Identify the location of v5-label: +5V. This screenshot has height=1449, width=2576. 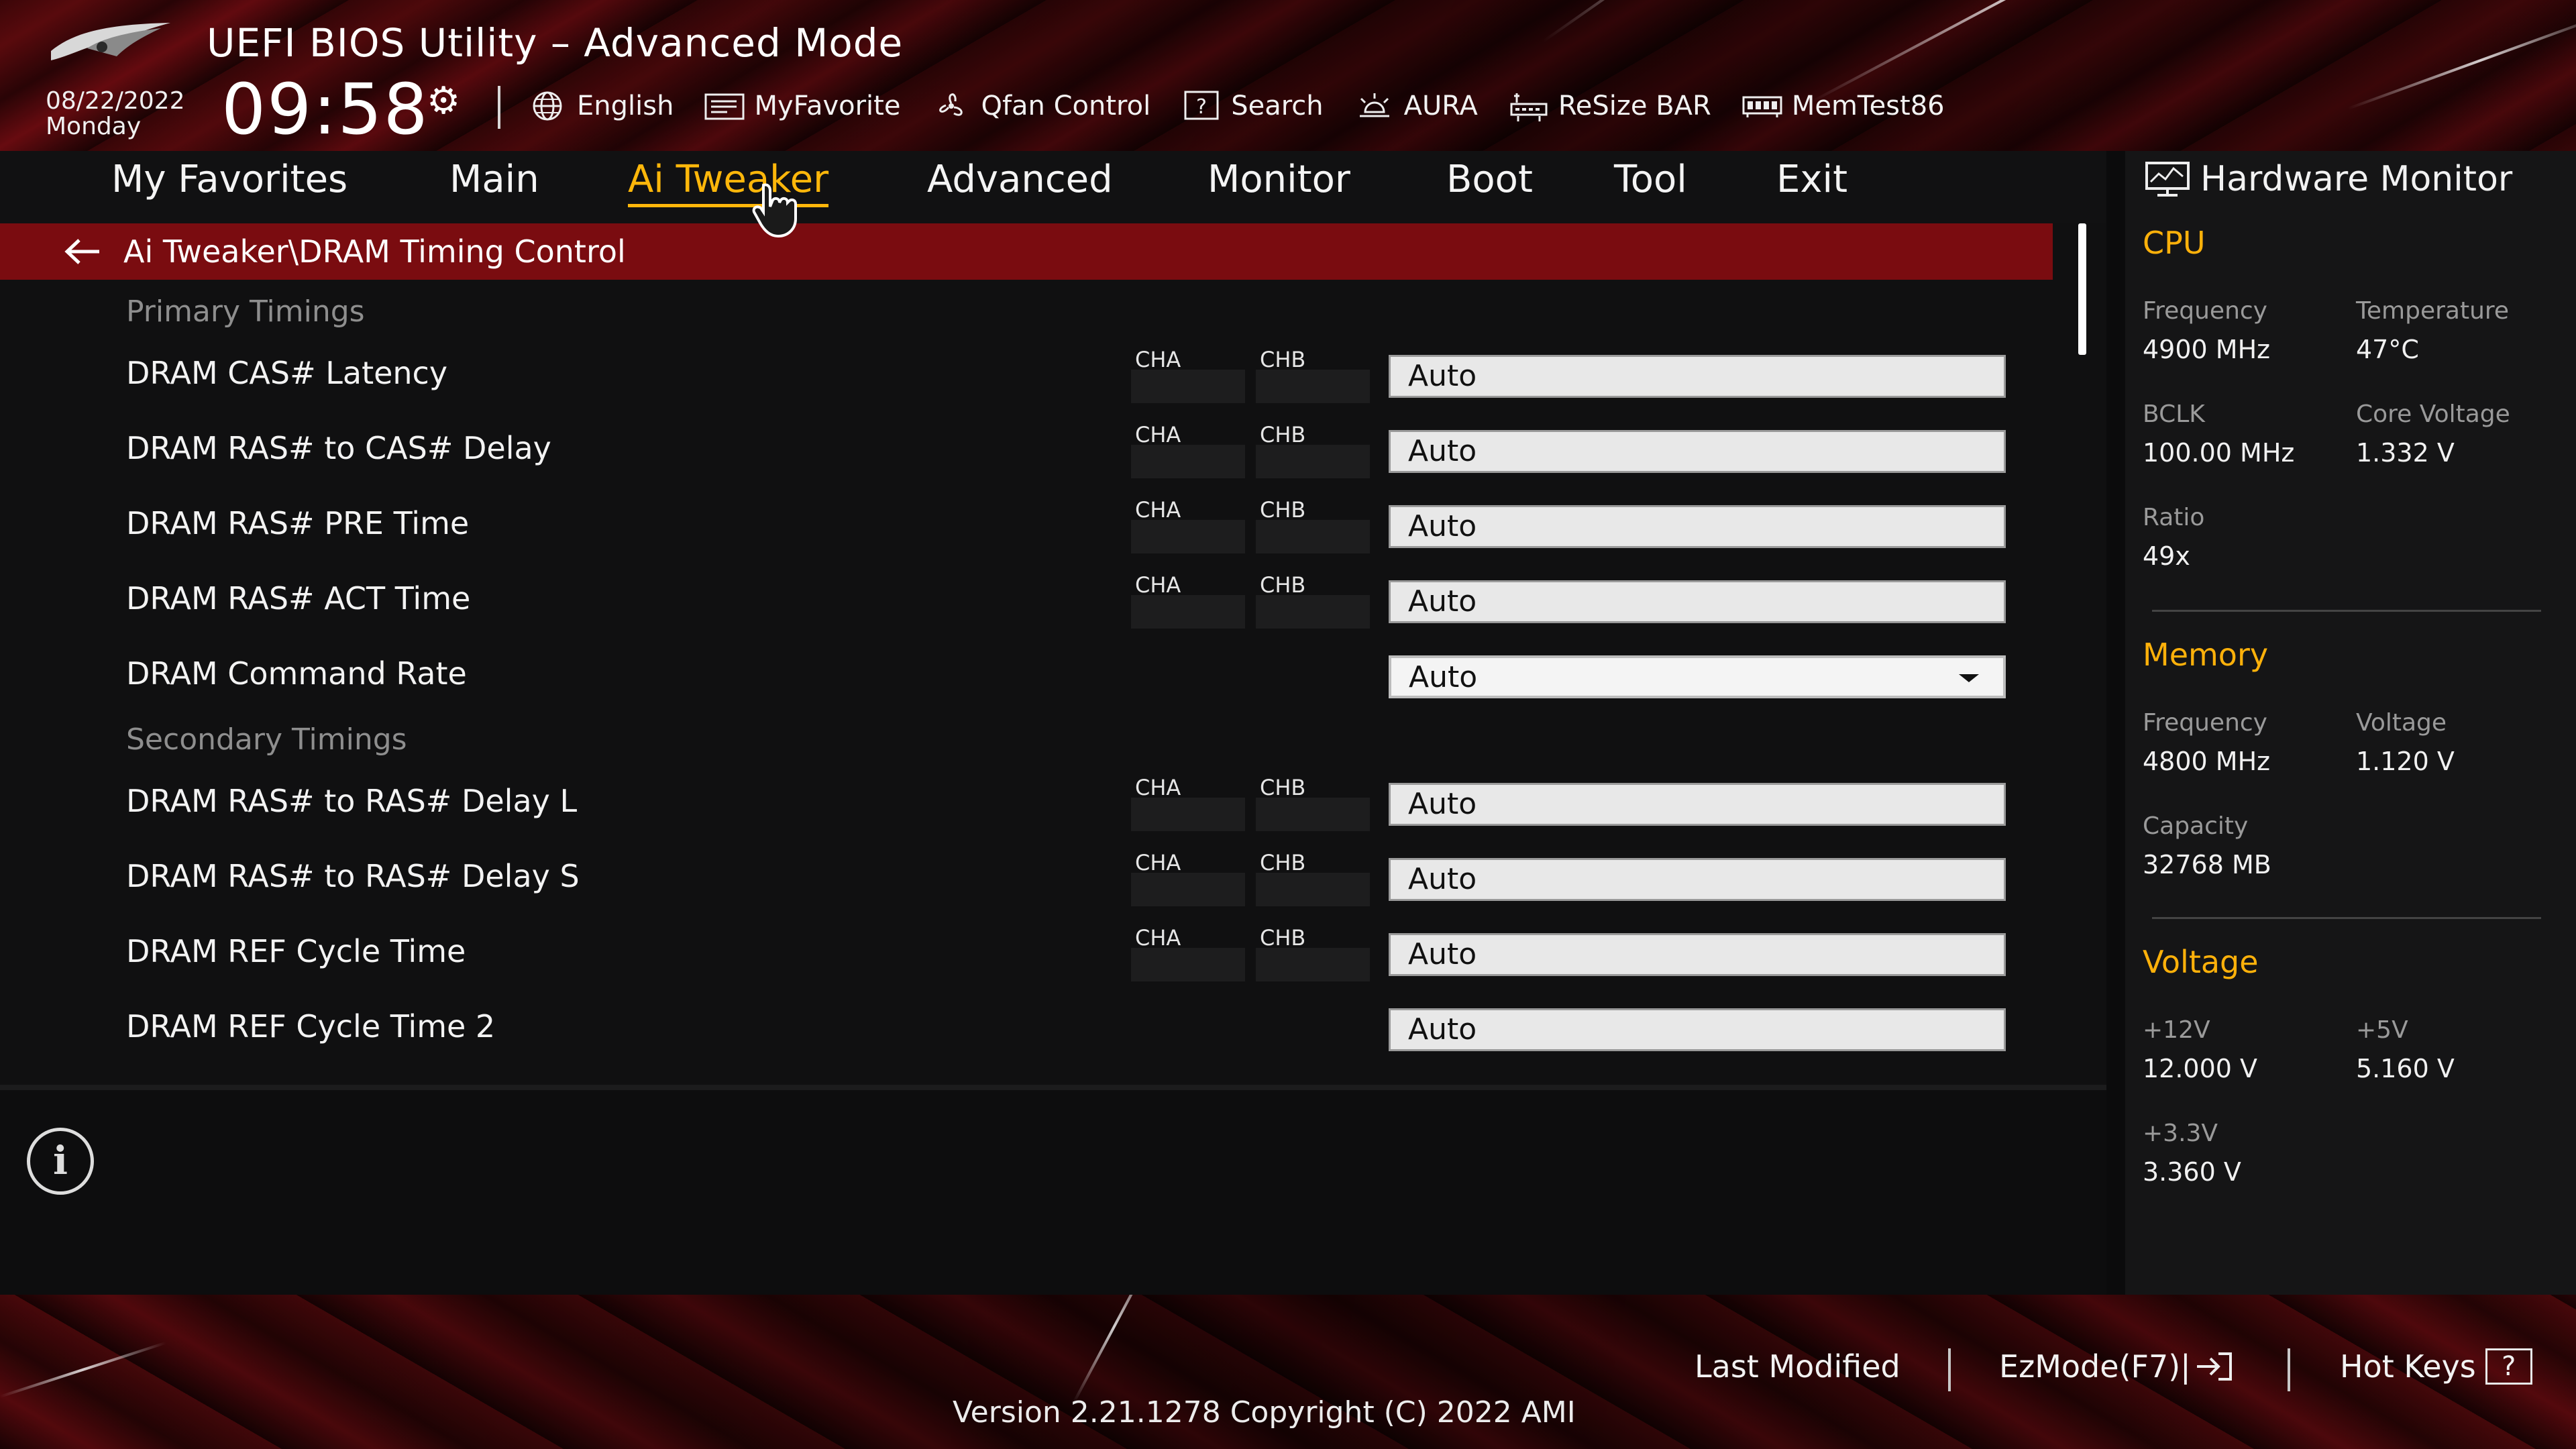
(2382, 1030).